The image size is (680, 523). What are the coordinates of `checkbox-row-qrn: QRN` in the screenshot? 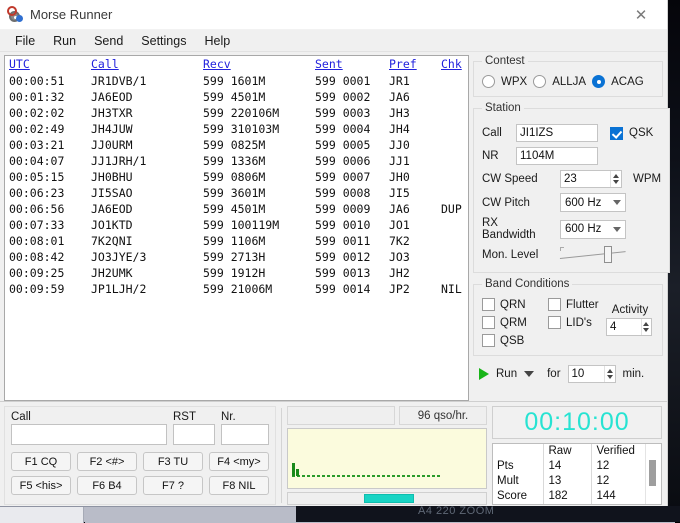 It's located at (515, 304).